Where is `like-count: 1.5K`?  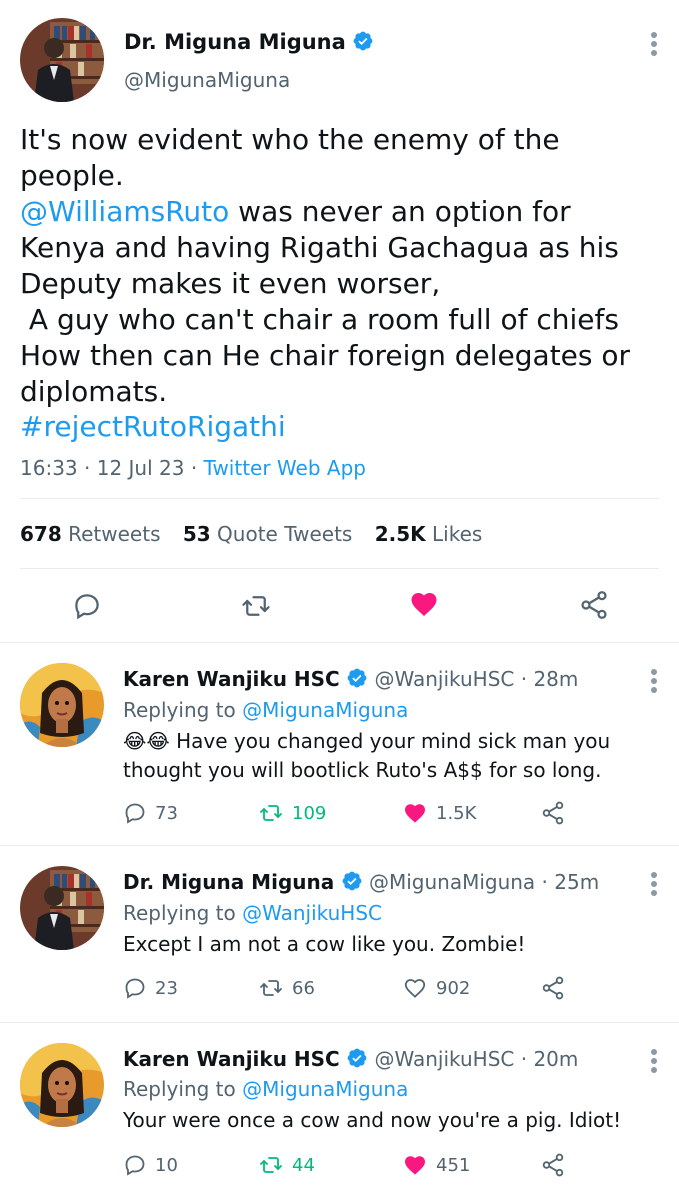 like-count: 1.5K is located at coordinates (439, 813).